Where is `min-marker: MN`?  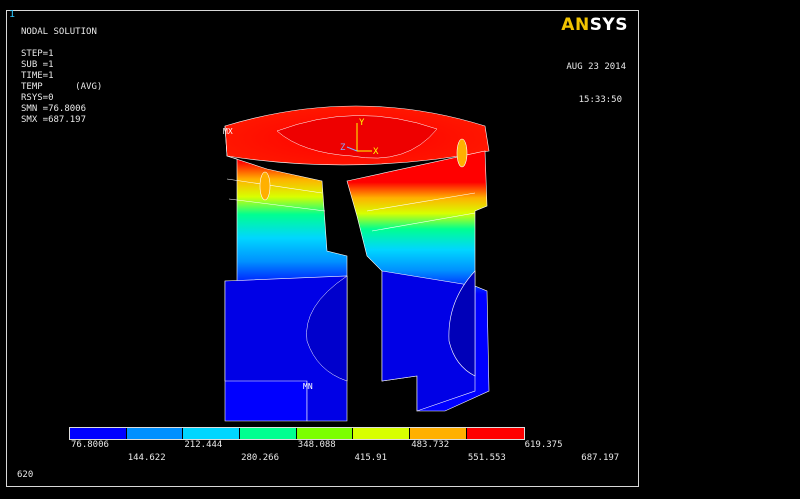 min-marker: MN is located at coordinates (308, 386).